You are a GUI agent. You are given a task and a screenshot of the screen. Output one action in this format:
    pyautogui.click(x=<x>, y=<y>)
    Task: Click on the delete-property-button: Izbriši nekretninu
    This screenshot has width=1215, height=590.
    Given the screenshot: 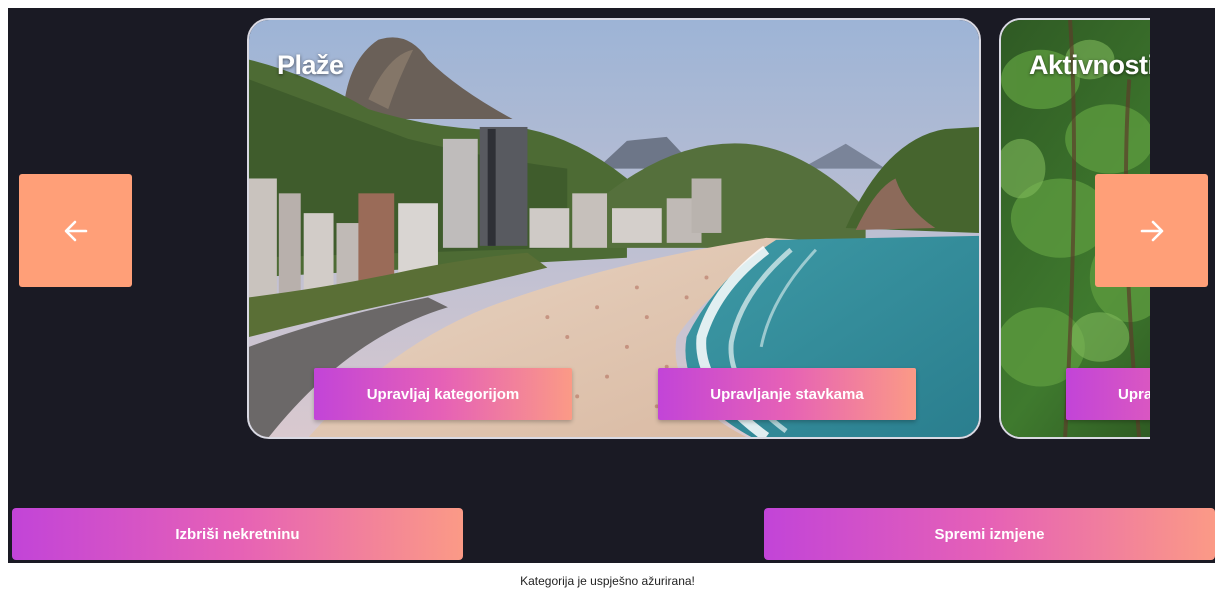 What is the action you would take?
    pyautogui.click(x=237, y=534)
    